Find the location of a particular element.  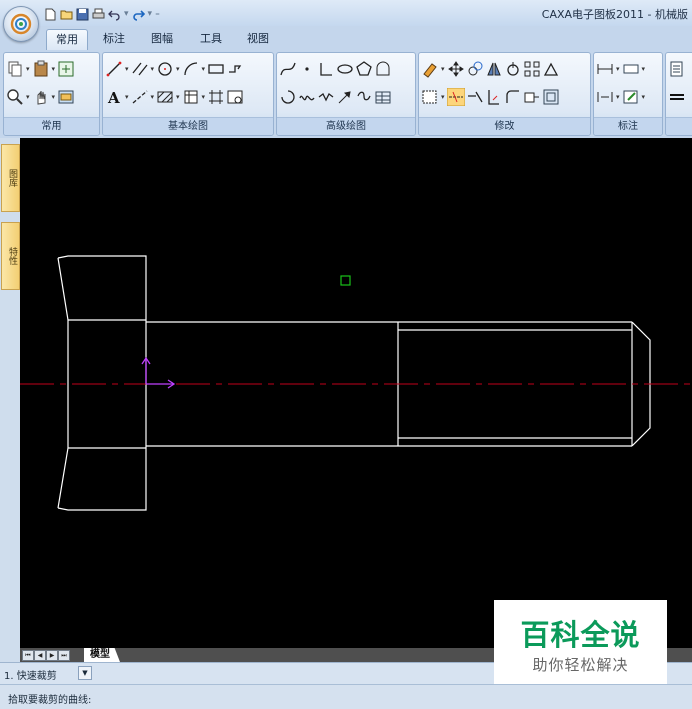

mirror-icon is located at coordinates (494, 69).